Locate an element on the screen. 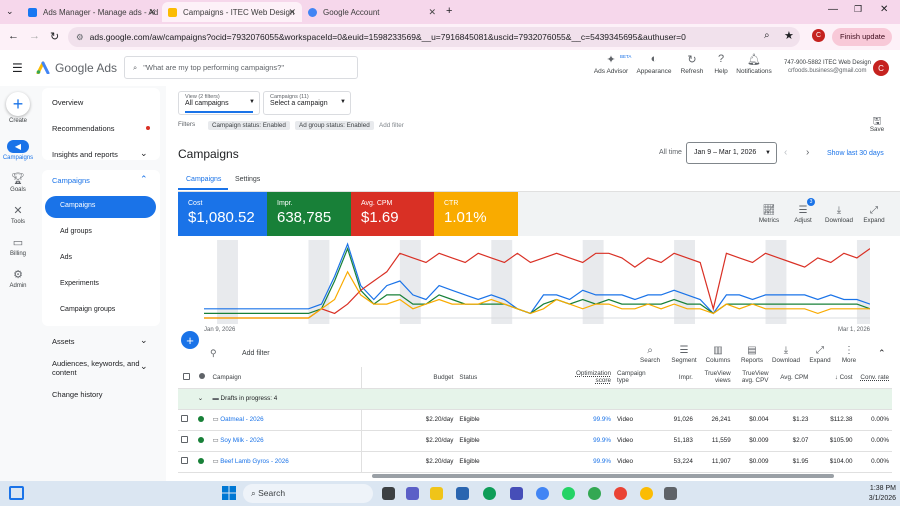 This screenshot has width=900, height=506. tab-campaigns: Campaigns - ITEC Web Design ✕ is located at coordinates (232, 12).